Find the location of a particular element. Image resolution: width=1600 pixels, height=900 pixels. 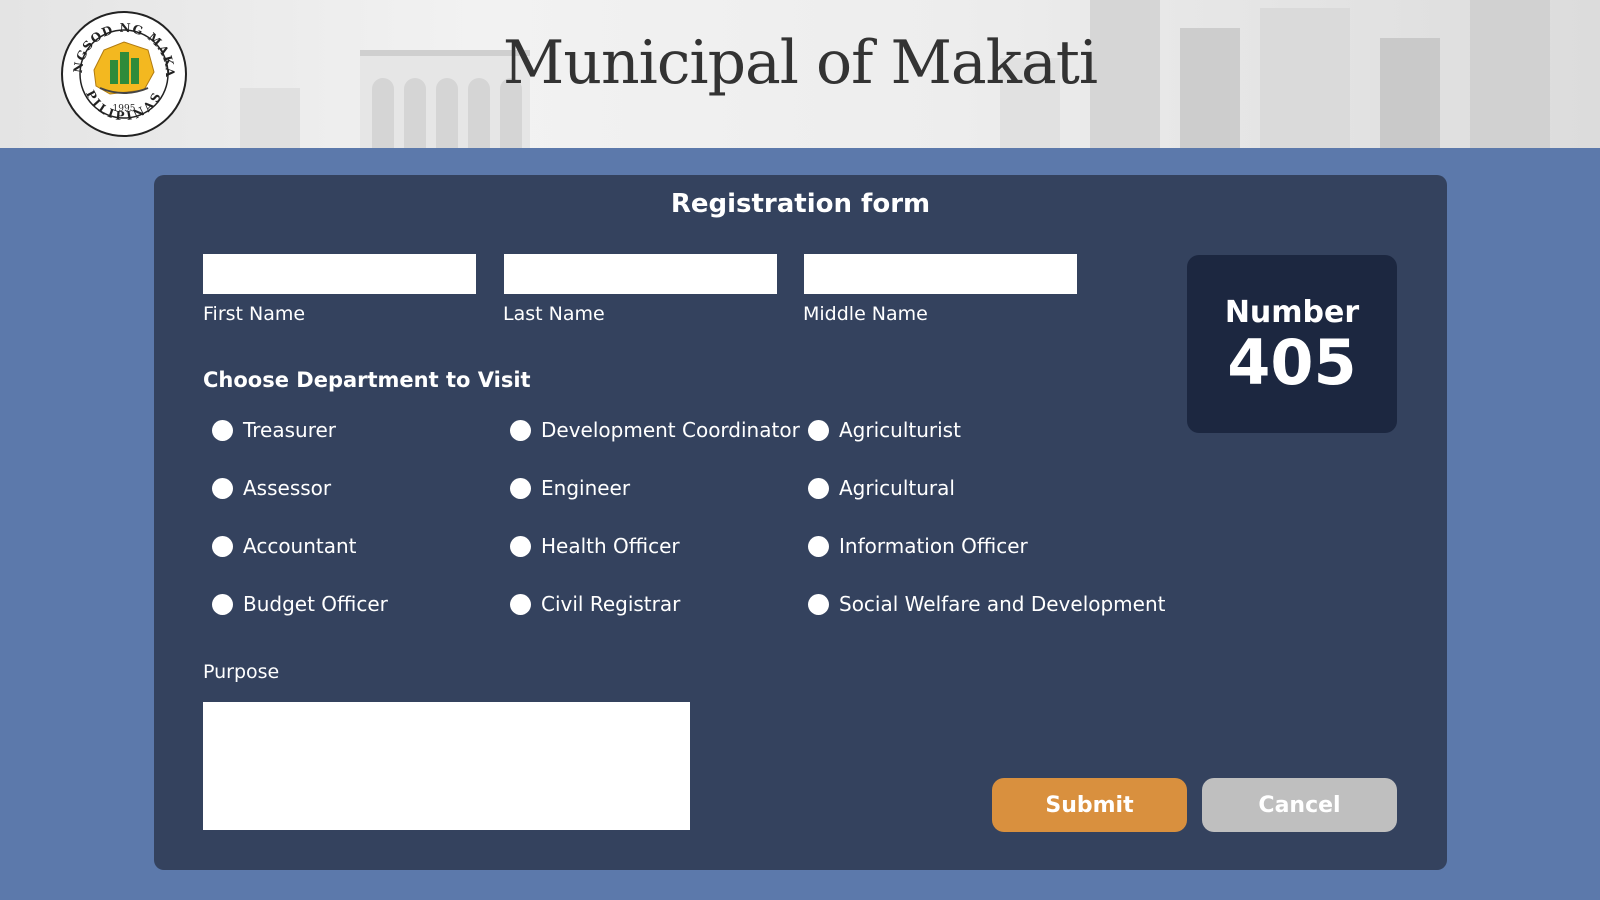

radio-engineer: Engineer is located at coordinates (570, 488).